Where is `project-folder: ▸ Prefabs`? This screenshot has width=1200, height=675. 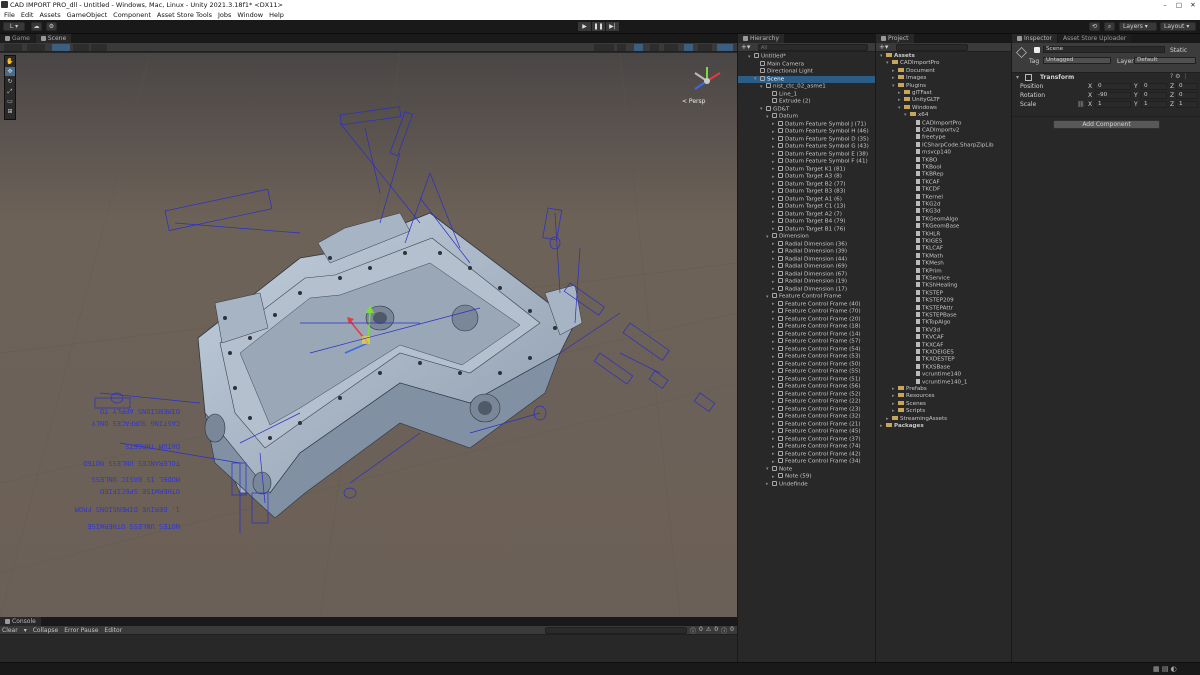
project-folder: ▸ Prefabs is located at coordinates (901, 389).